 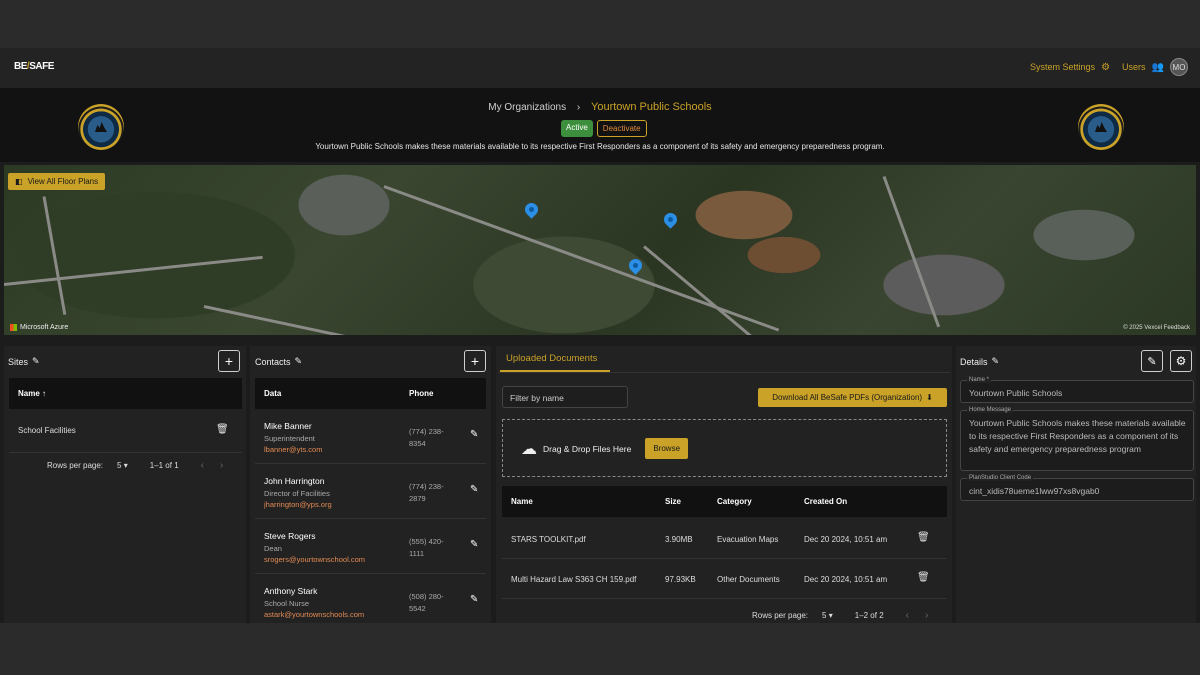 What do you see at coordinates (294, 481) in the screenshot?
I see `contact-name: John Harrington` at bounding box center [294, 481].